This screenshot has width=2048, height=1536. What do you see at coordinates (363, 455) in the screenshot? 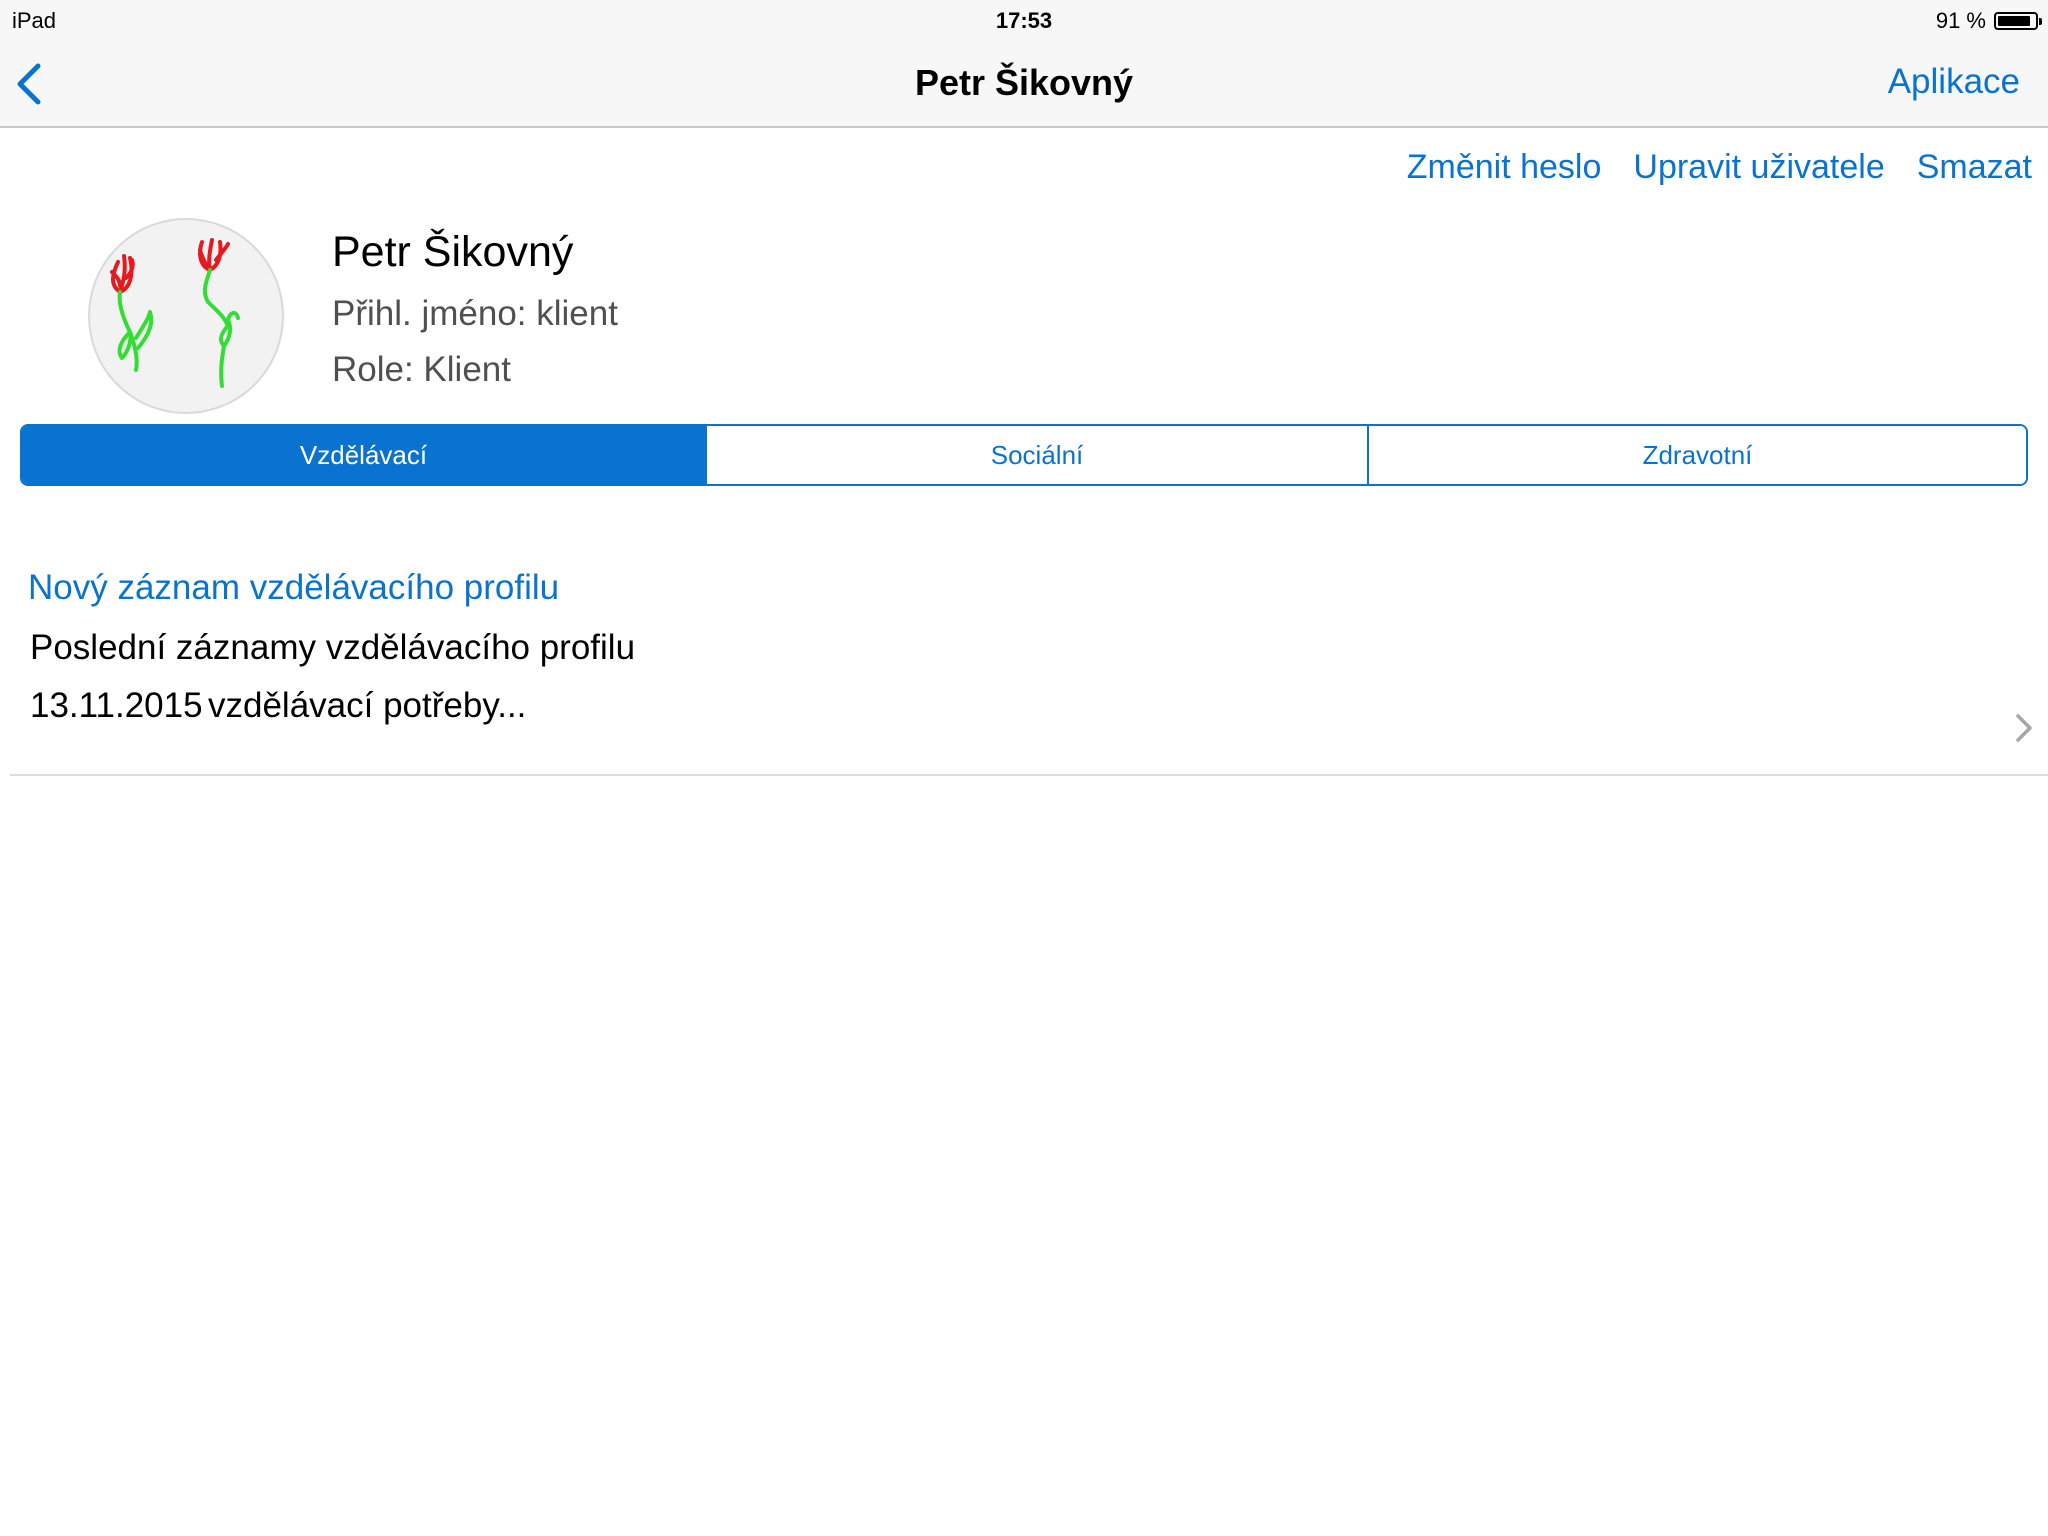
I see `tab-education: Vzdělávací` at bounding box center [363, 455].